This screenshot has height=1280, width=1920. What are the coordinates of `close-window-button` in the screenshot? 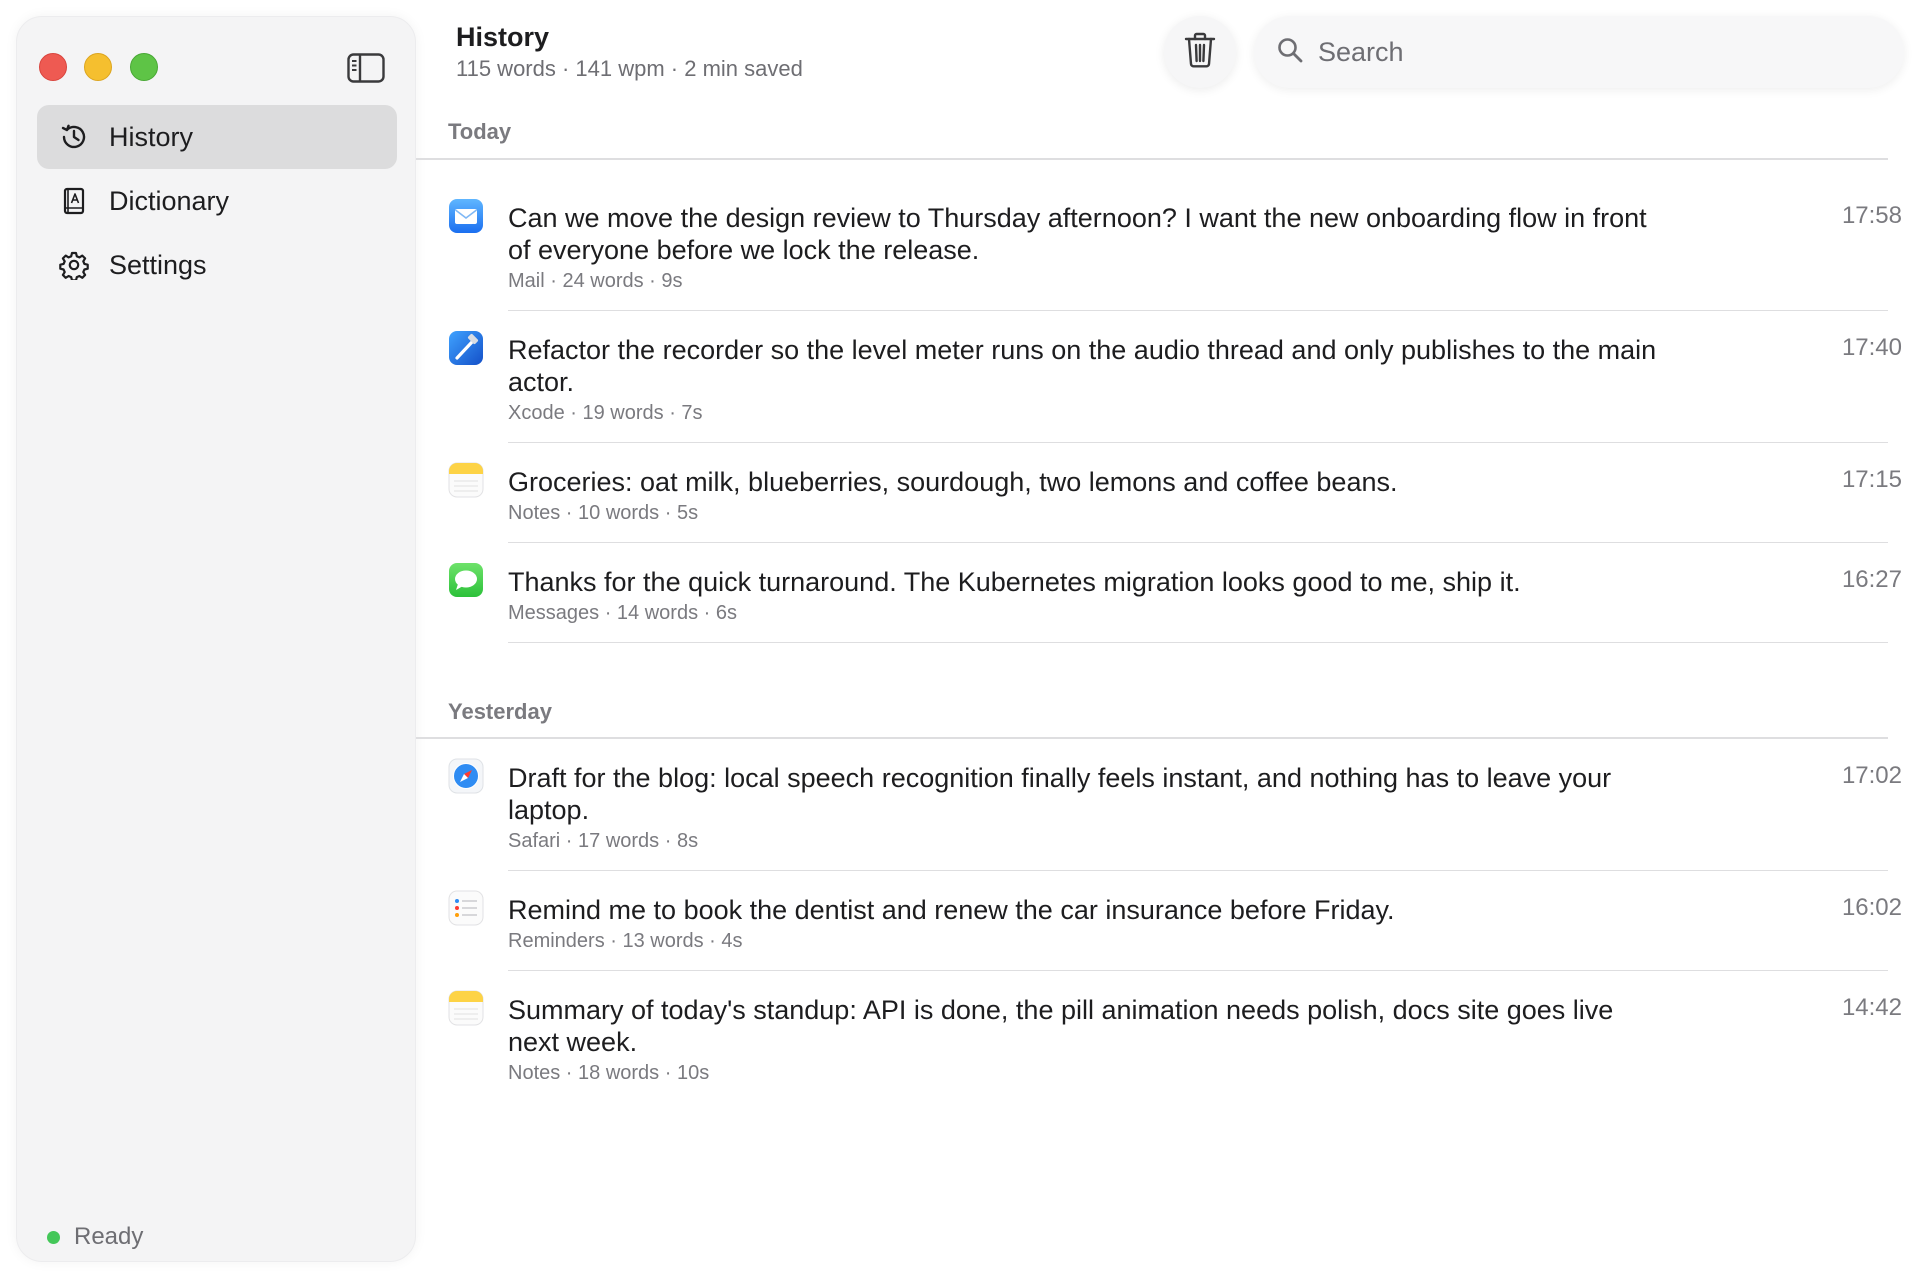 It's located at (53, 67).